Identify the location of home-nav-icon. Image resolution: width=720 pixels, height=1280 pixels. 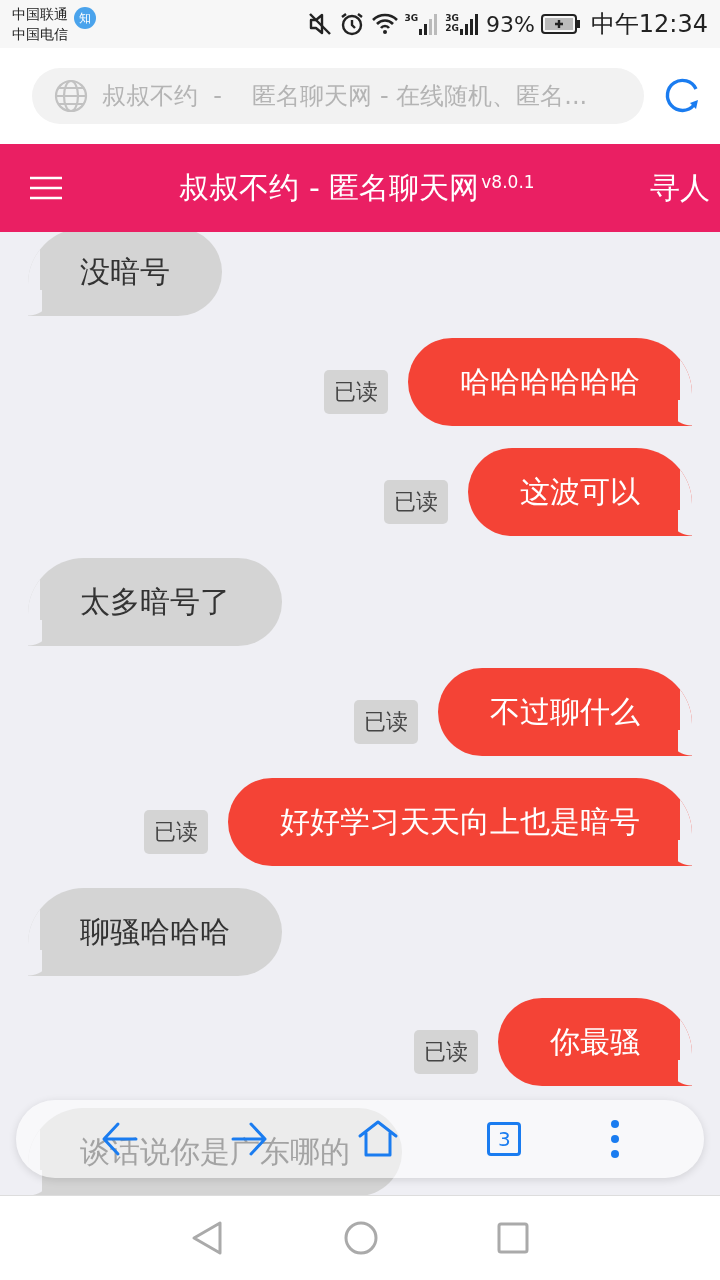
(361, 1238).